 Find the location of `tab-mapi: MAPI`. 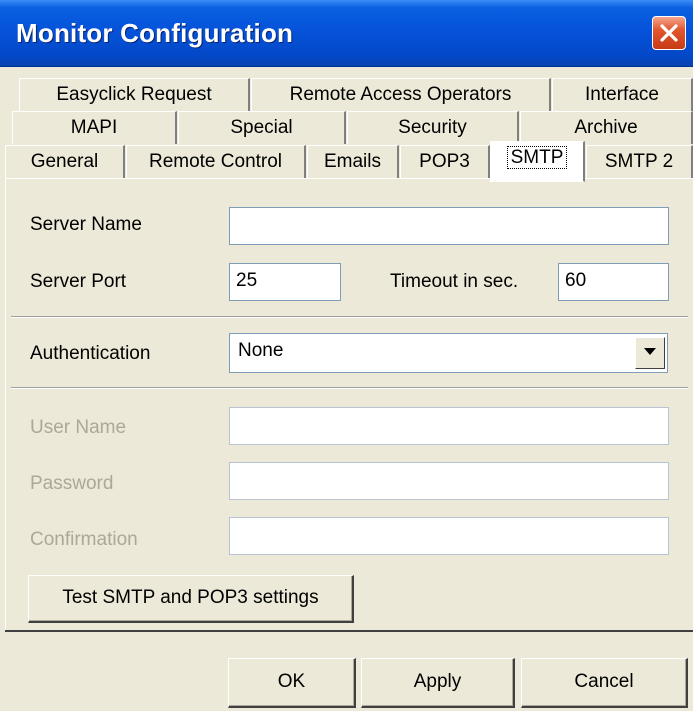

tab-mapi: MAPI is located at coordinates (94, 127).